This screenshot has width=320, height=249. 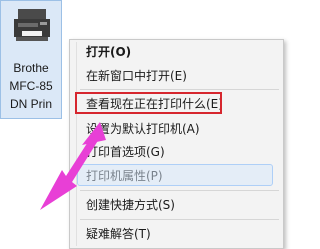 I want to click on menu-hover-highlight, so click(x=175, y=175).